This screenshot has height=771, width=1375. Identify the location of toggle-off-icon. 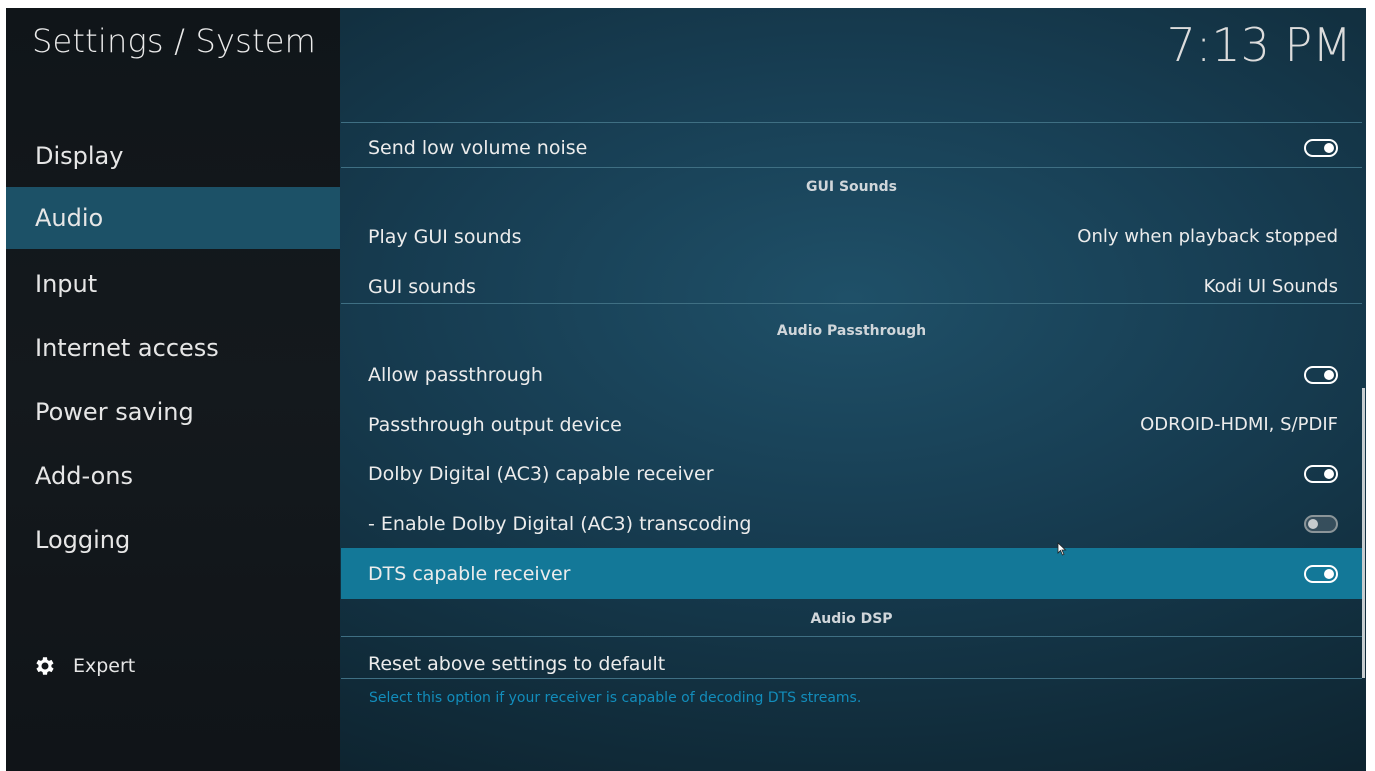
(1321, 523).